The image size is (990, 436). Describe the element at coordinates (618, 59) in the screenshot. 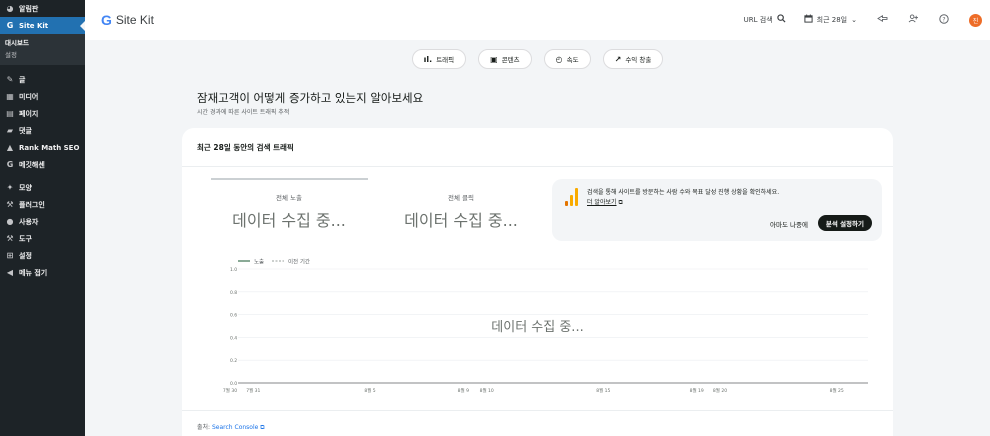

I see `trending-up-icon: ↗` at that location.